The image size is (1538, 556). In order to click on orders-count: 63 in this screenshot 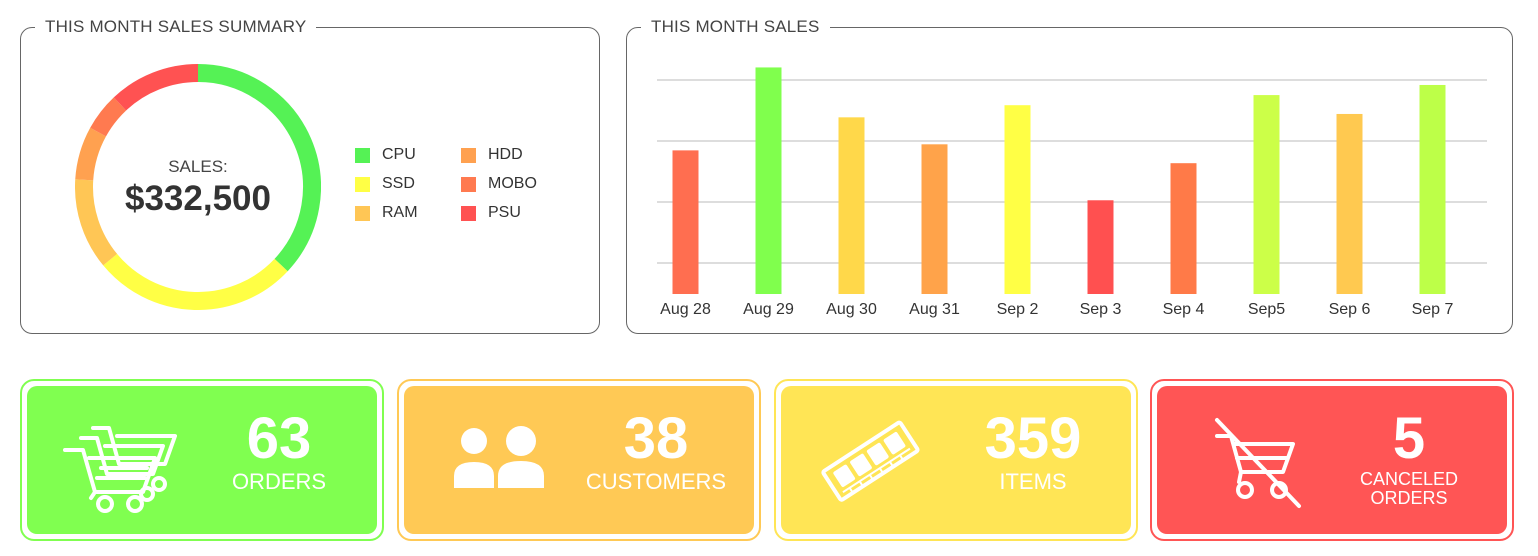, I will do `click(279, 438)`.